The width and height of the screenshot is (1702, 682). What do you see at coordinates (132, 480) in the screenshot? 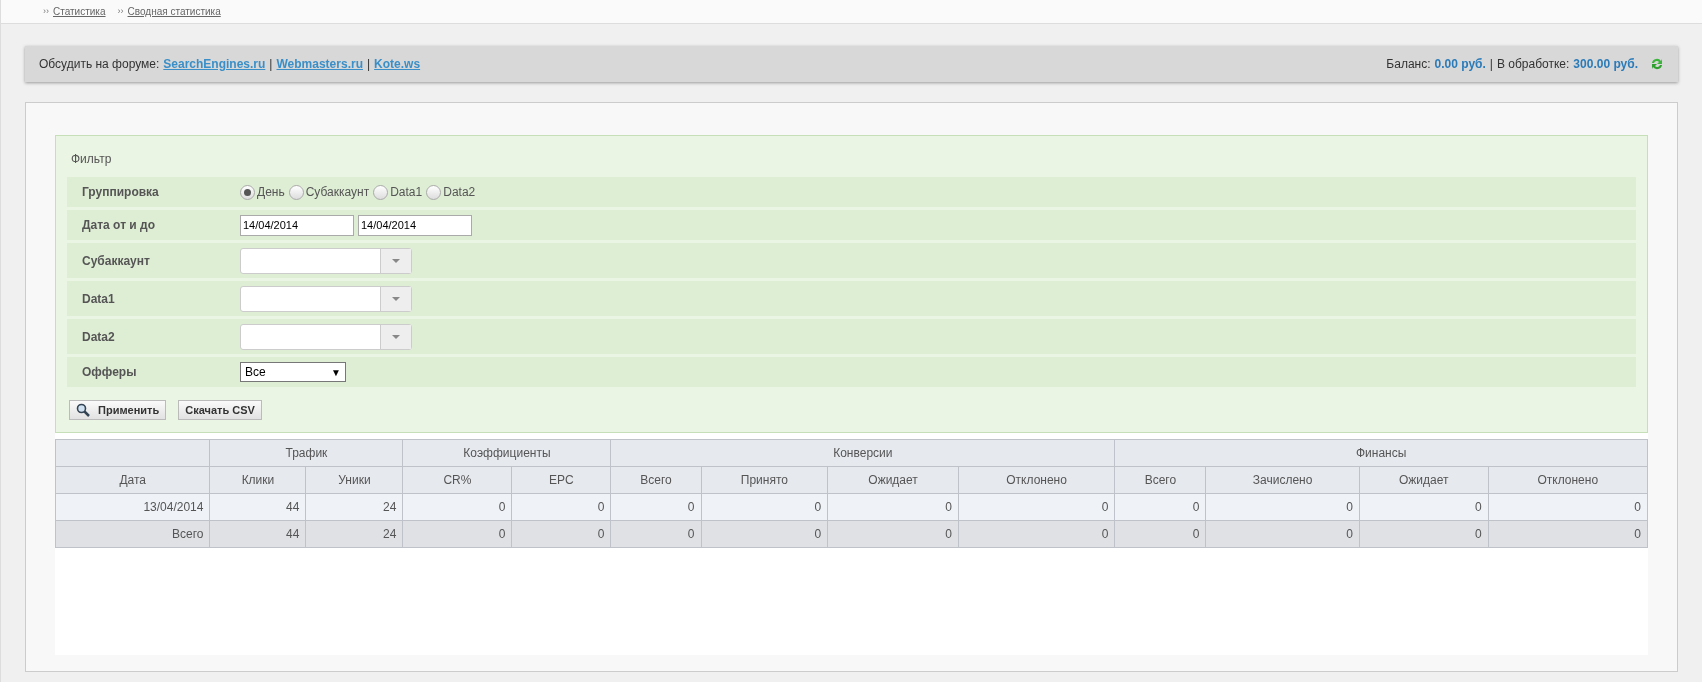
I see `column-header: Дата` at bounding box center [132, 480].